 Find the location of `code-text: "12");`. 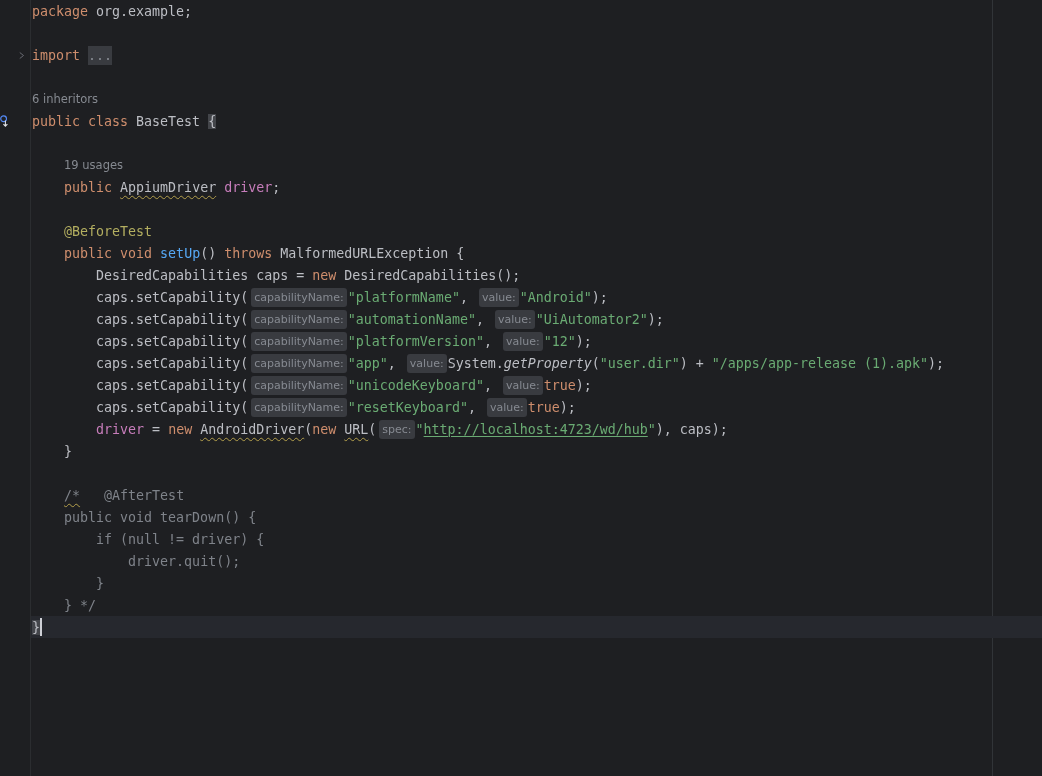

code-text: "12"); is located at coordinates (567, 341).